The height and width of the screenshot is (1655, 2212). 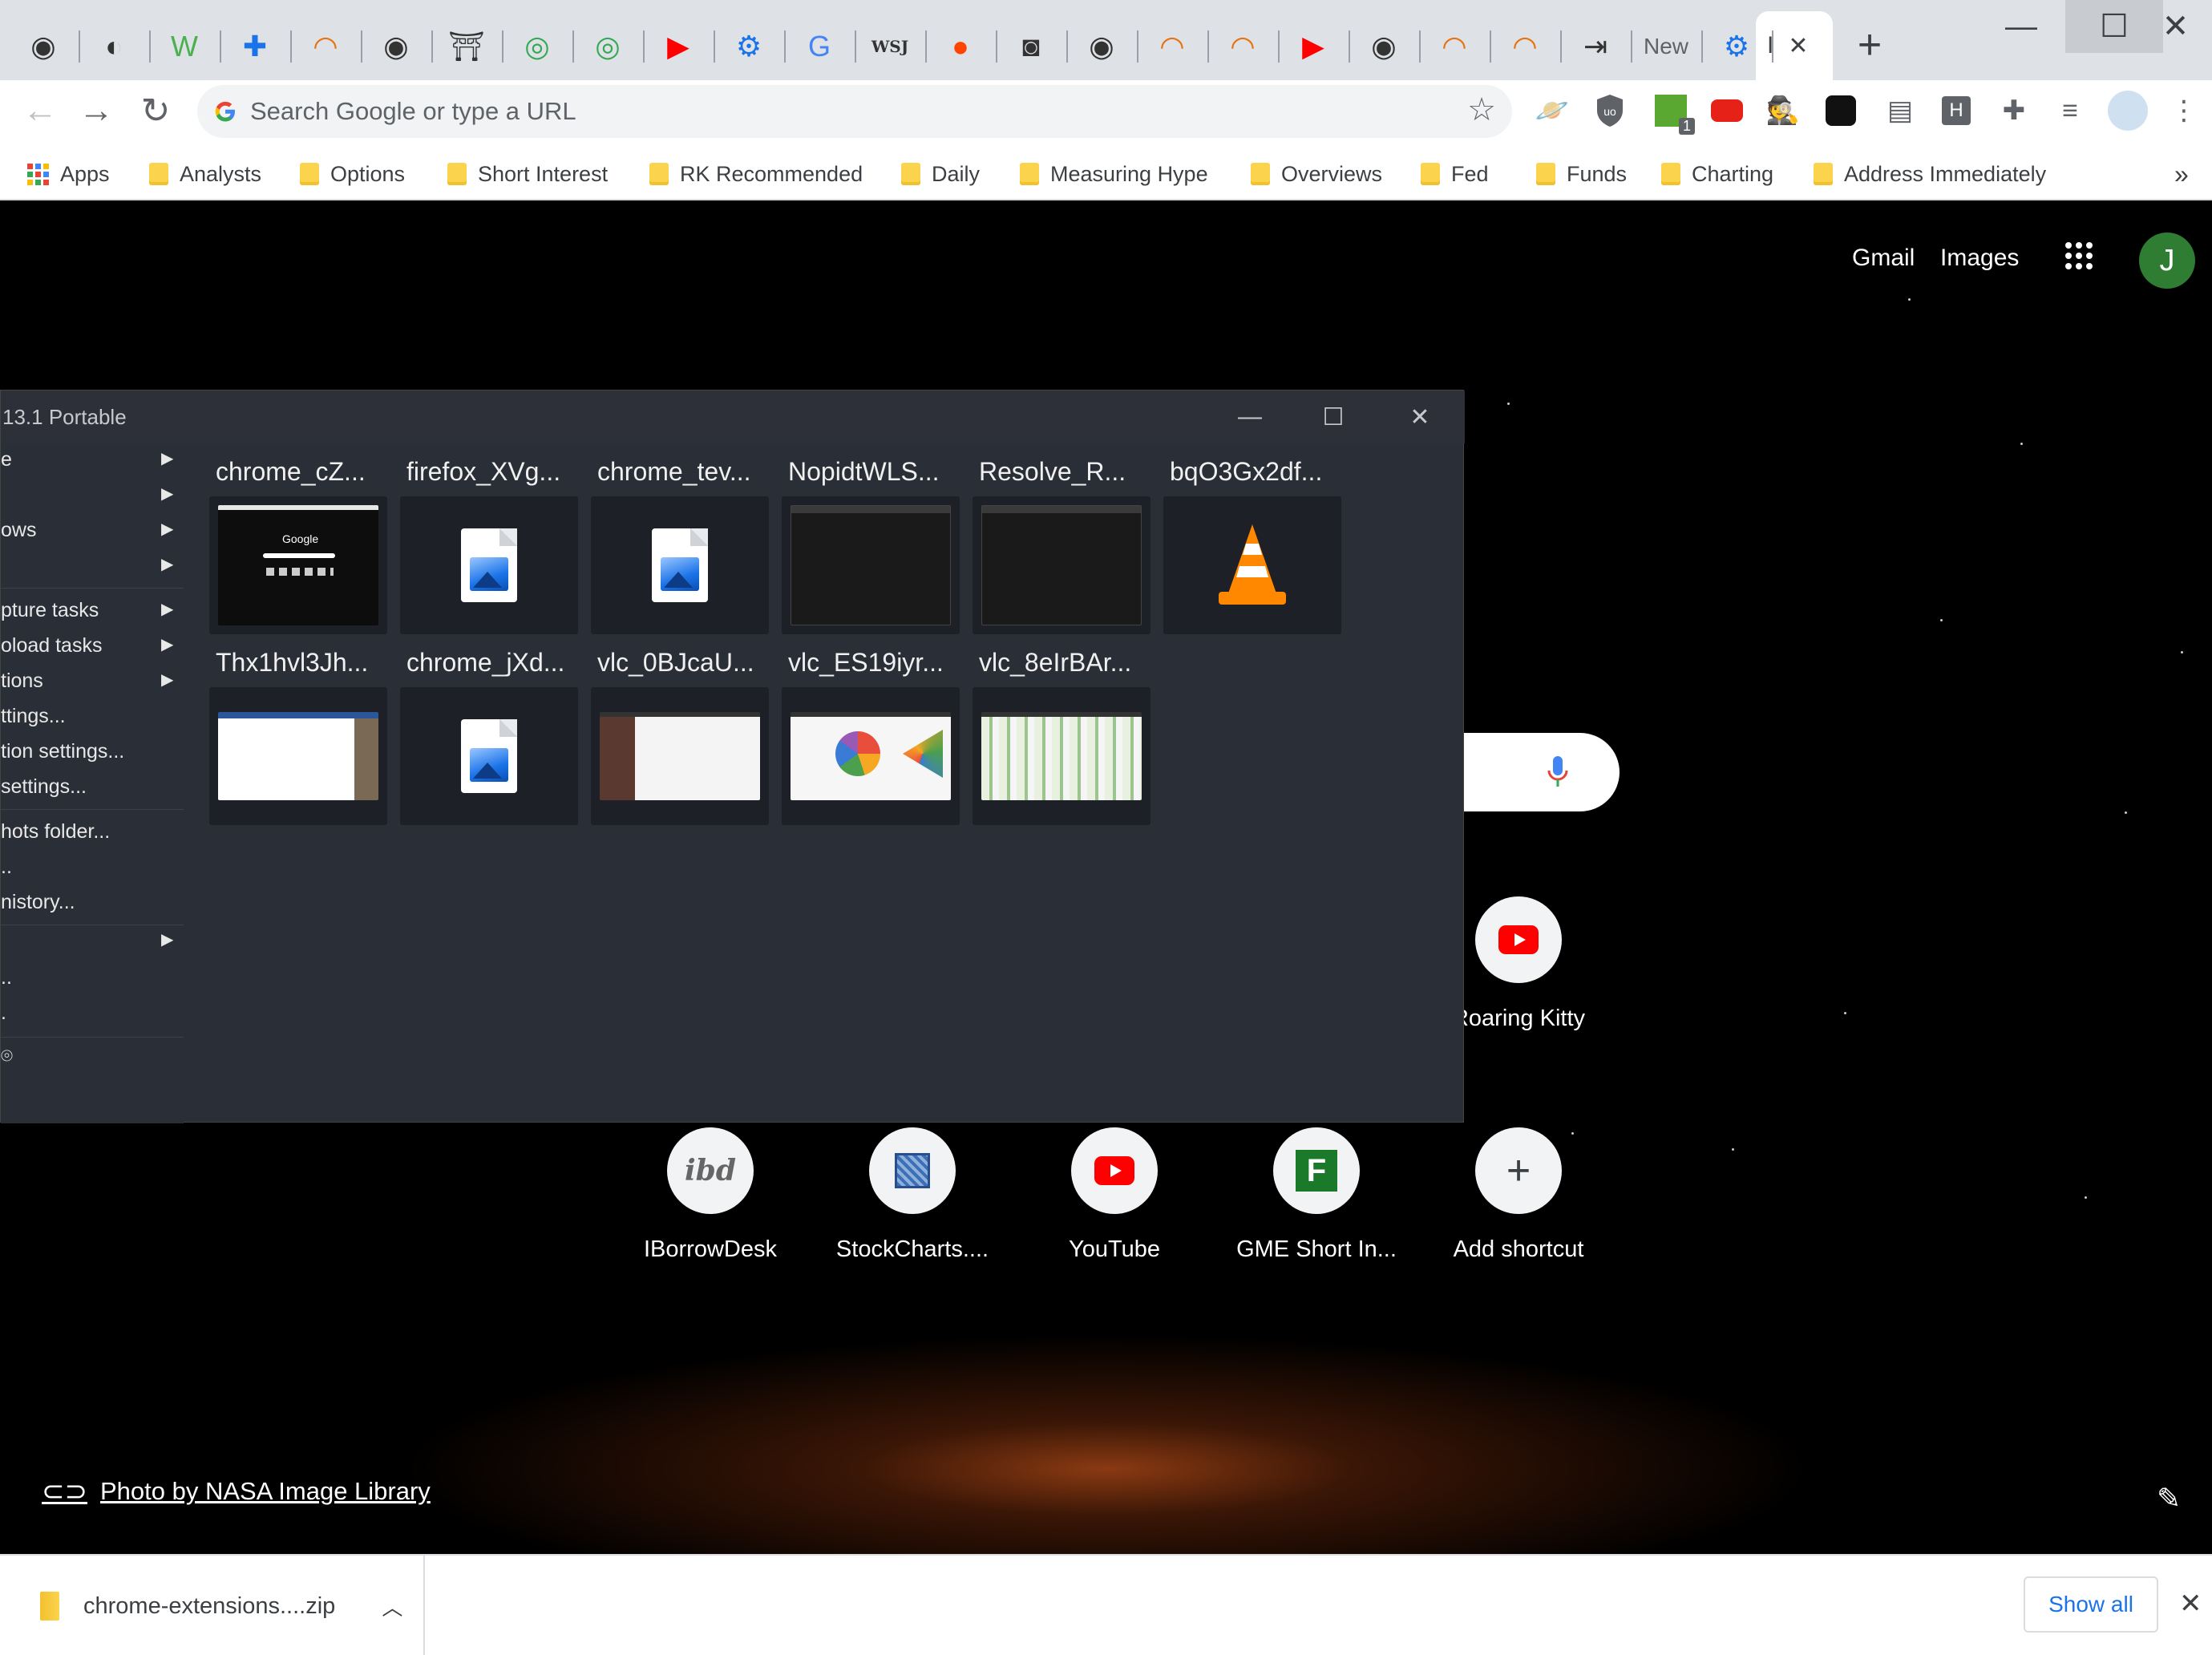 What do you see at coordinates (1666, 46) in the screenshot?
I see `browser-tab: New` at bounding box center [1666, 46].